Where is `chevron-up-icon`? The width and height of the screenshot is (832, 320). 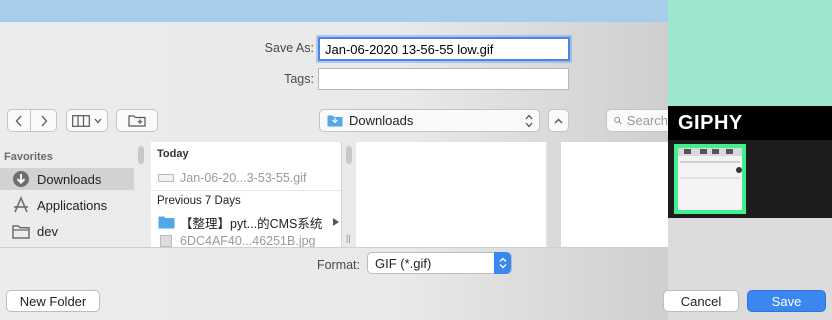
chevron-up-icon is located at coordinates (558, 120).